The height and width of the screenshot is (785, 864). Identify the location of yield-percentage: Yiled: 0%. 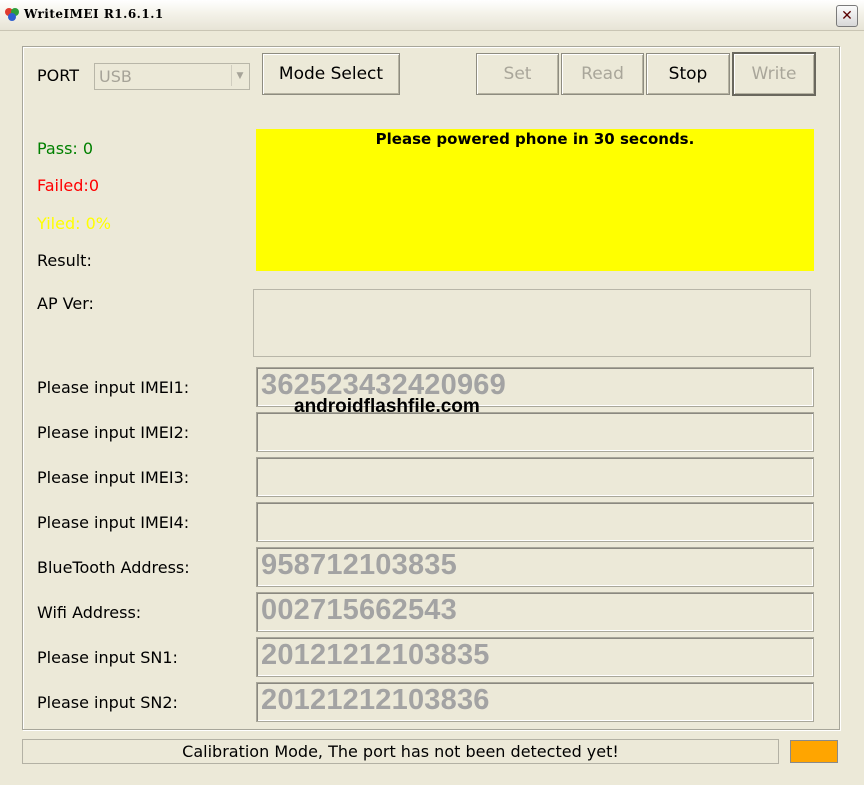
(74, 223).